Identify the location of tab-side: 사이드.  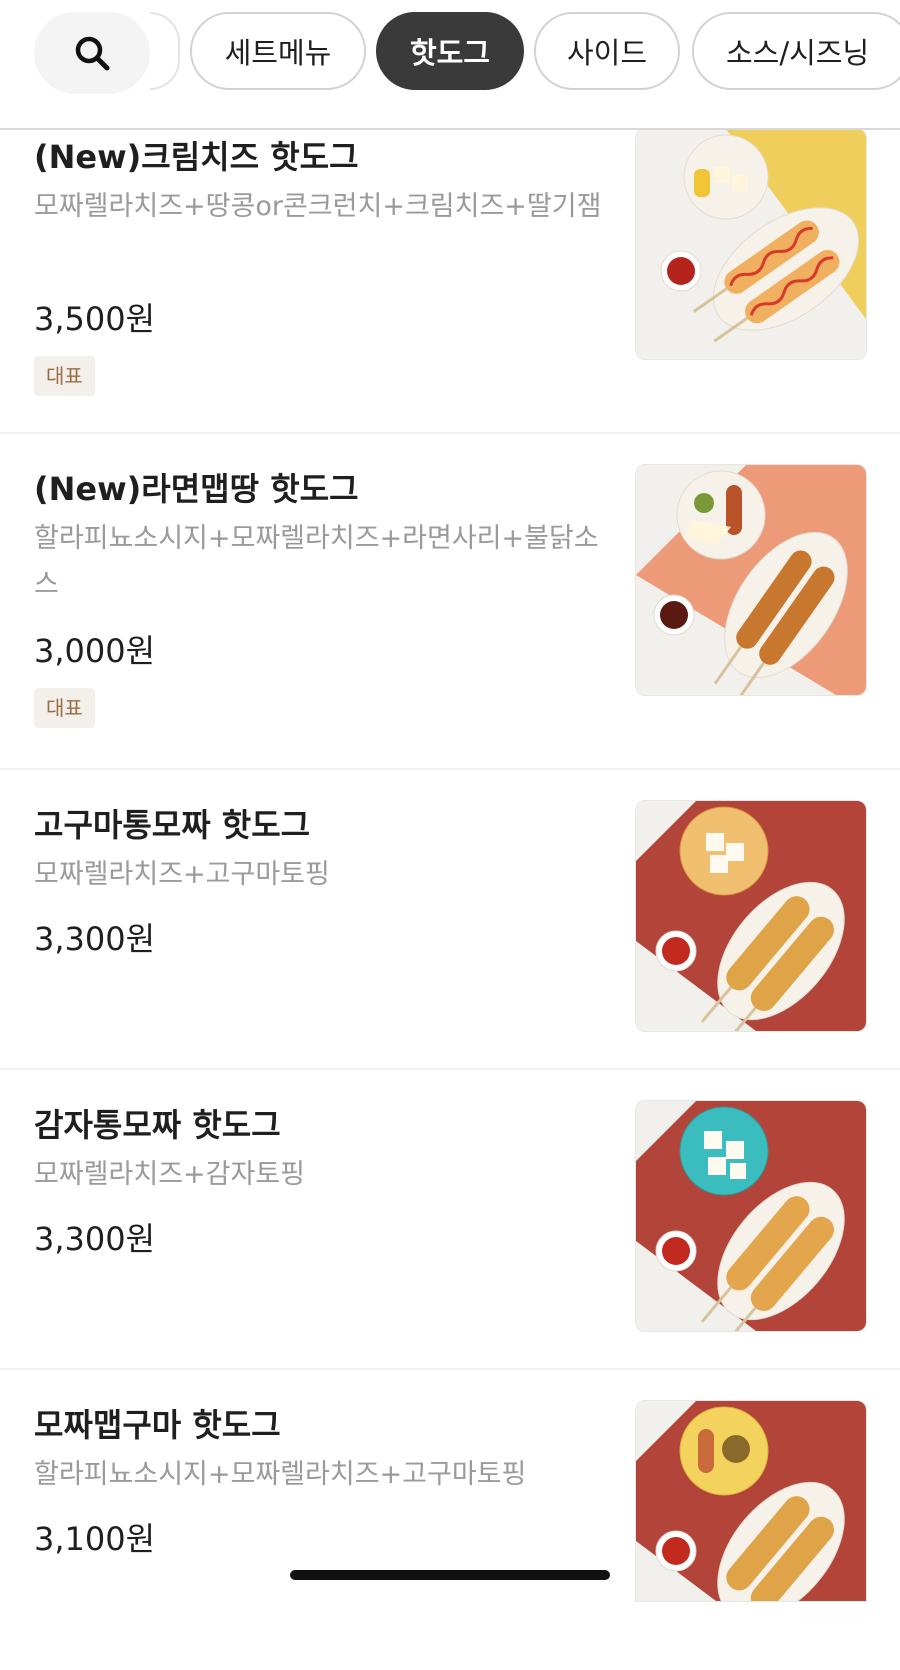
(607, 51).